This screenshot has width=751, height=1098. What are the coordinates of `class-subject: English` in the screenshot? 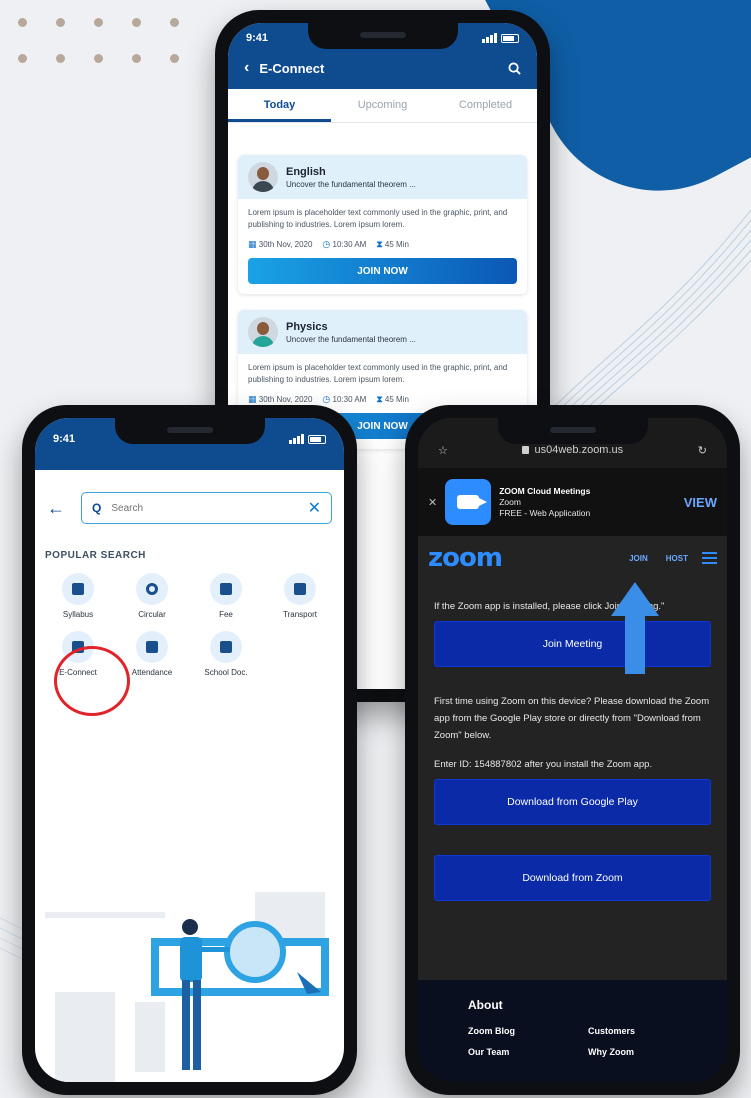 It's located at (306, 171).